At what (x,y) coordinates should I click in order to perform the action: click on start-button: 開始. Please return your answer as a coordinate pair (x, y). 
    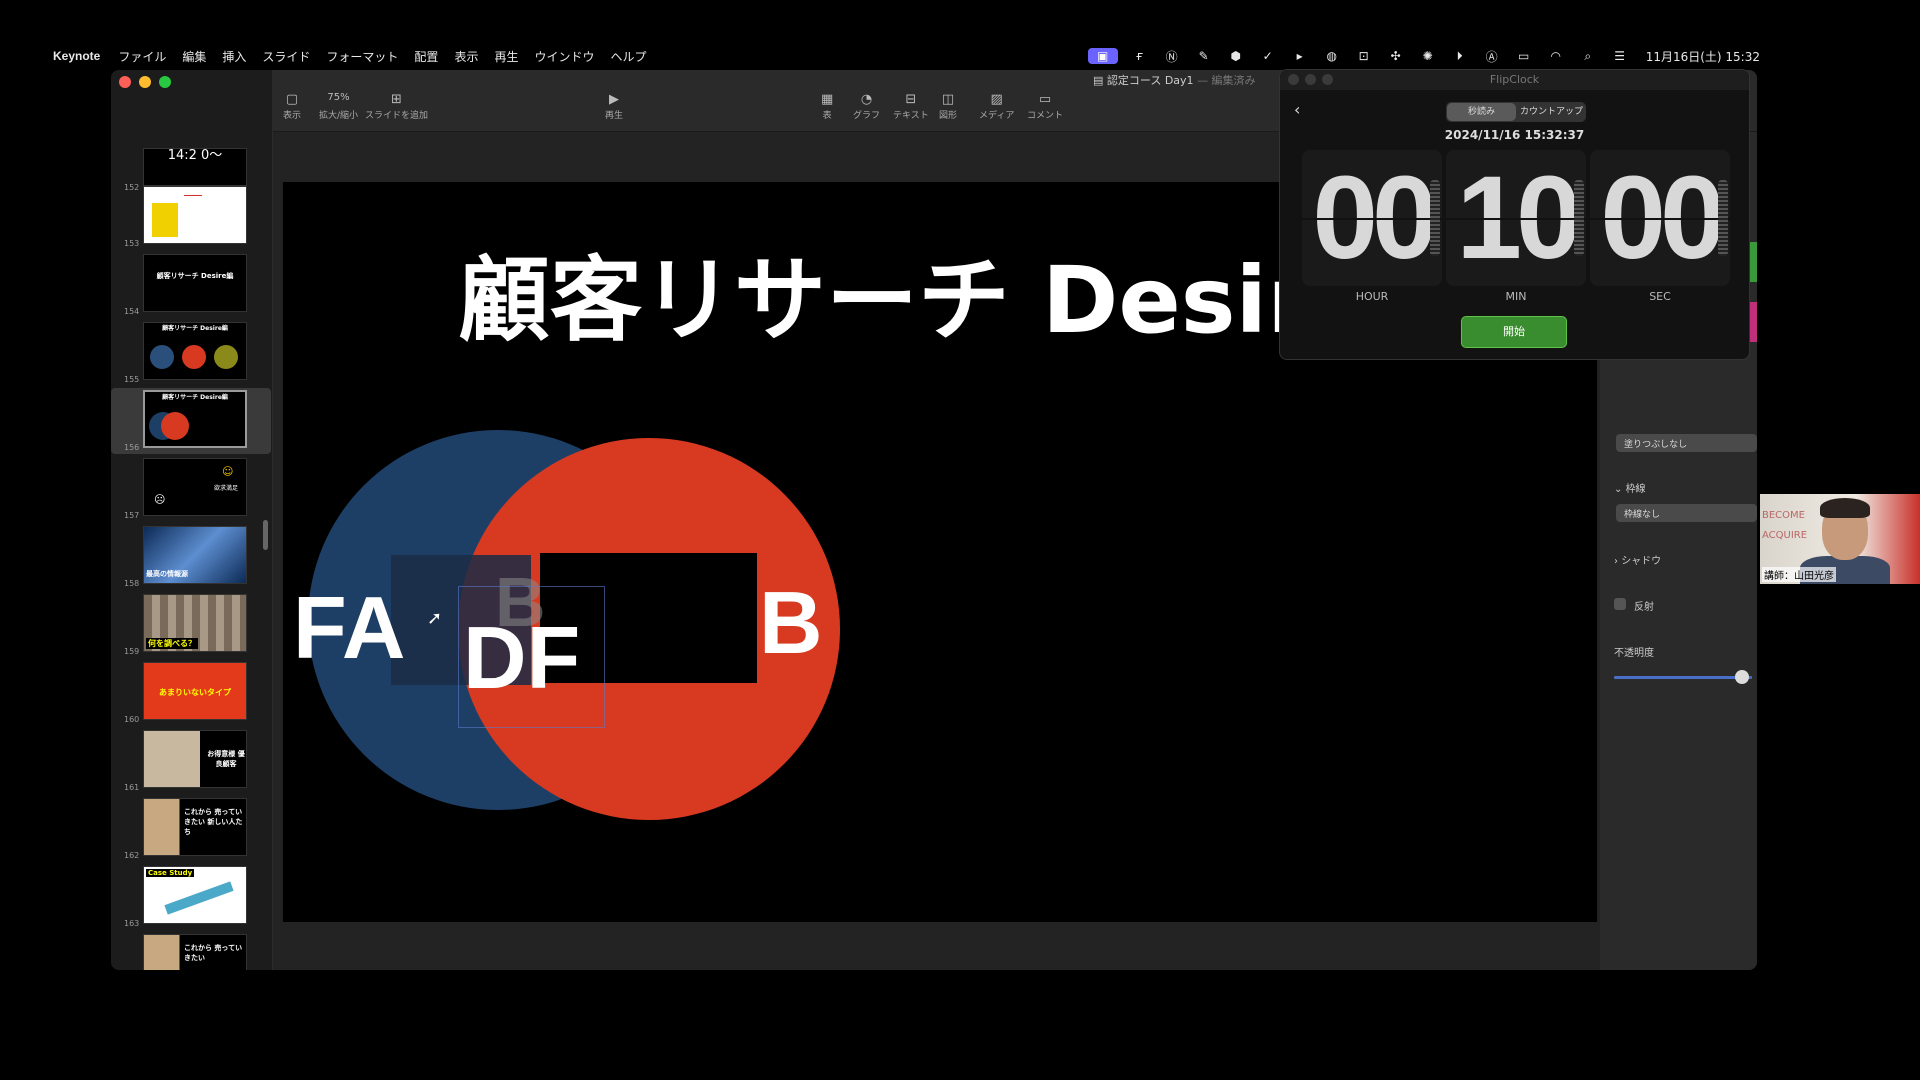
    Looking at the image, I should click on (1514, 332).